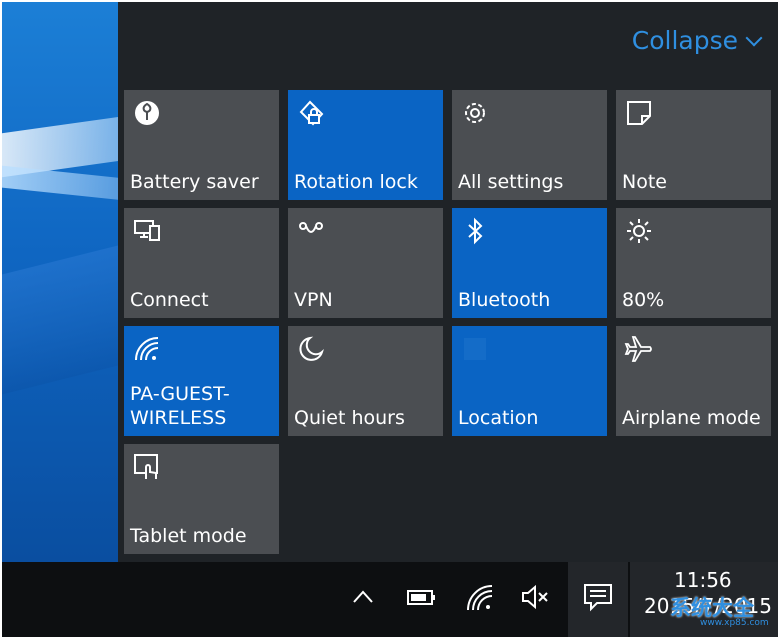 Image resolution: width=782 pixels, height=639 pixels. Describe the element at coordinates (146, 466) in the screenshot. I see `tablet-mode-icon` at that location.